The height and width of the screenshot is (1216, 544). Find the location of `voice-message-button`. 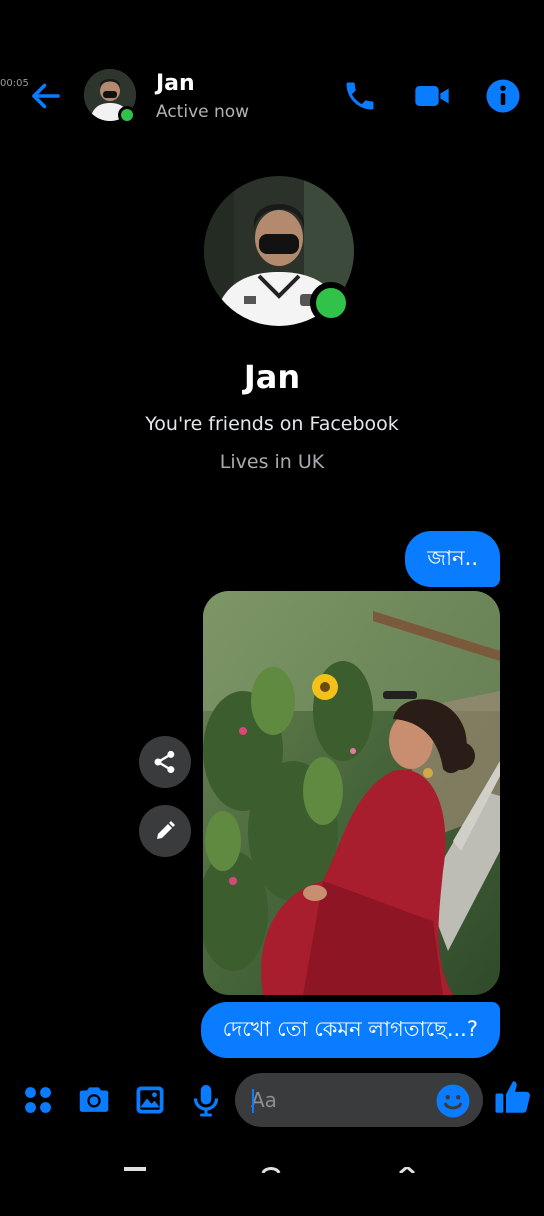

voice-message-button is located at coordinates (206, 1100).